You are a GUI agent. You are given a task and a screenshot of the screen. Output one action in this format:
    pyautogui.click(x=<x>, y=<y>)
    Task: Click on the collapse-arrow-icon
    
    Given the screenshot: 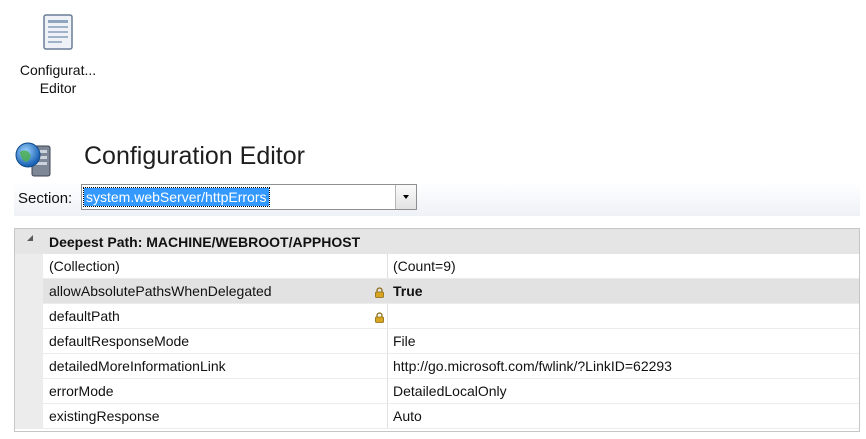 What is the action you would take?
    pyautogui.click(x=30, y=238)
    